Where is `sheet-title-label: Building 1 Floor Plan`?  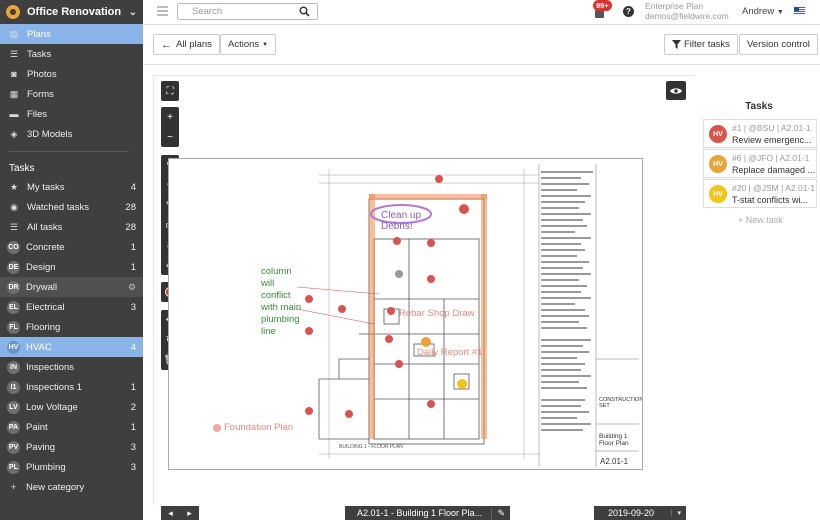
sheet-title-label: Building 1 Floor Plan is located at coordinates (614, 440).